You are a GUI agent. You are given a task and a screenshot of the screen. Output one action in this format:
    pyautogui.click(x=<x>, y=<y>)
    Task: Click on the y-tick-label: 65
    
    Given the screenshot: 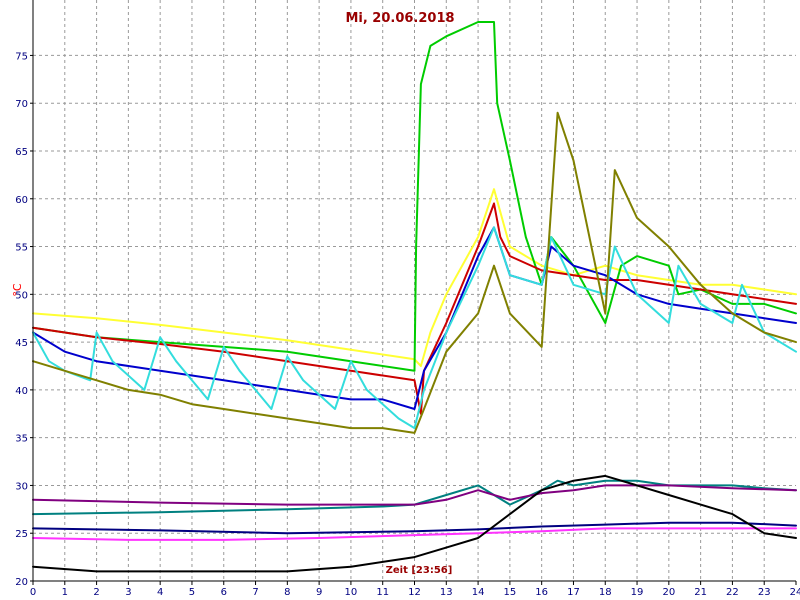 What is the action you would take?
    pyautogui.click(x=21, y=152)
    